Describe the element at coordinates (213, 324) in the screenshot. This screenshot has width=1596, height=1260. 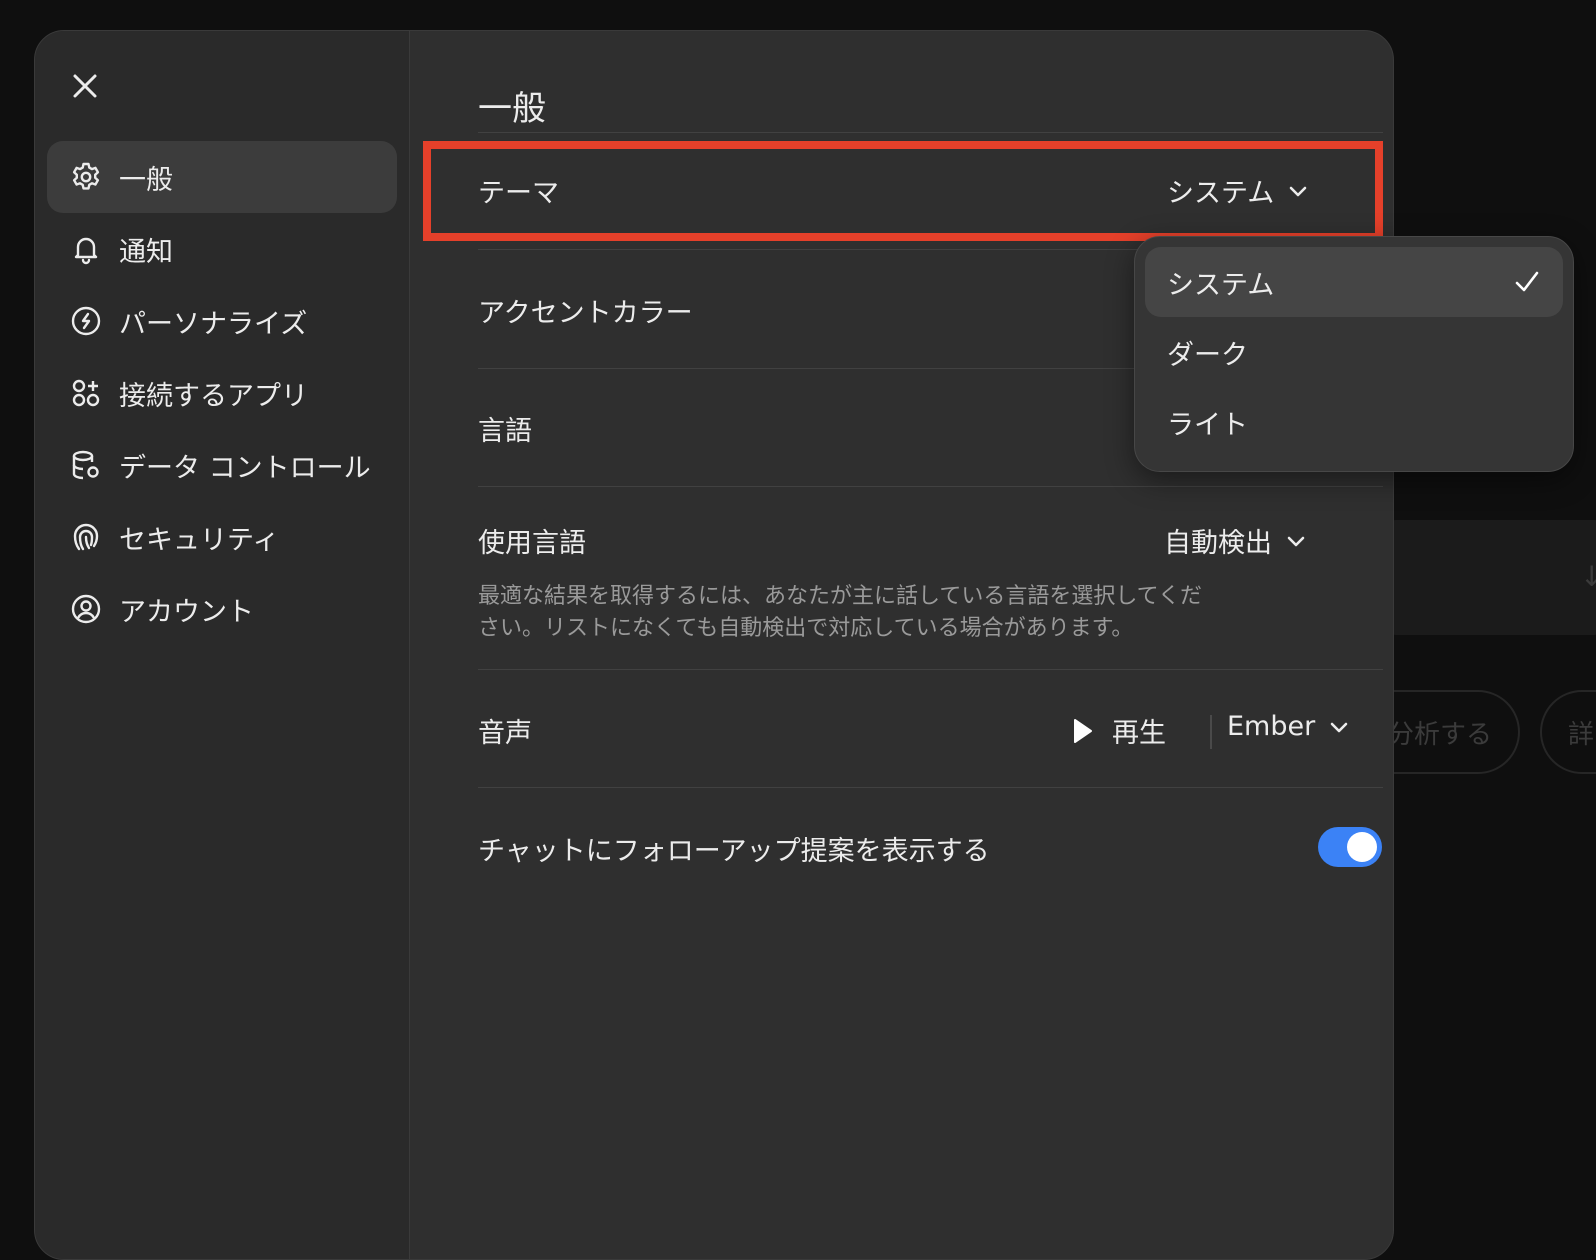
I see `sidebar-item-label: パーソナライズ` at that location.